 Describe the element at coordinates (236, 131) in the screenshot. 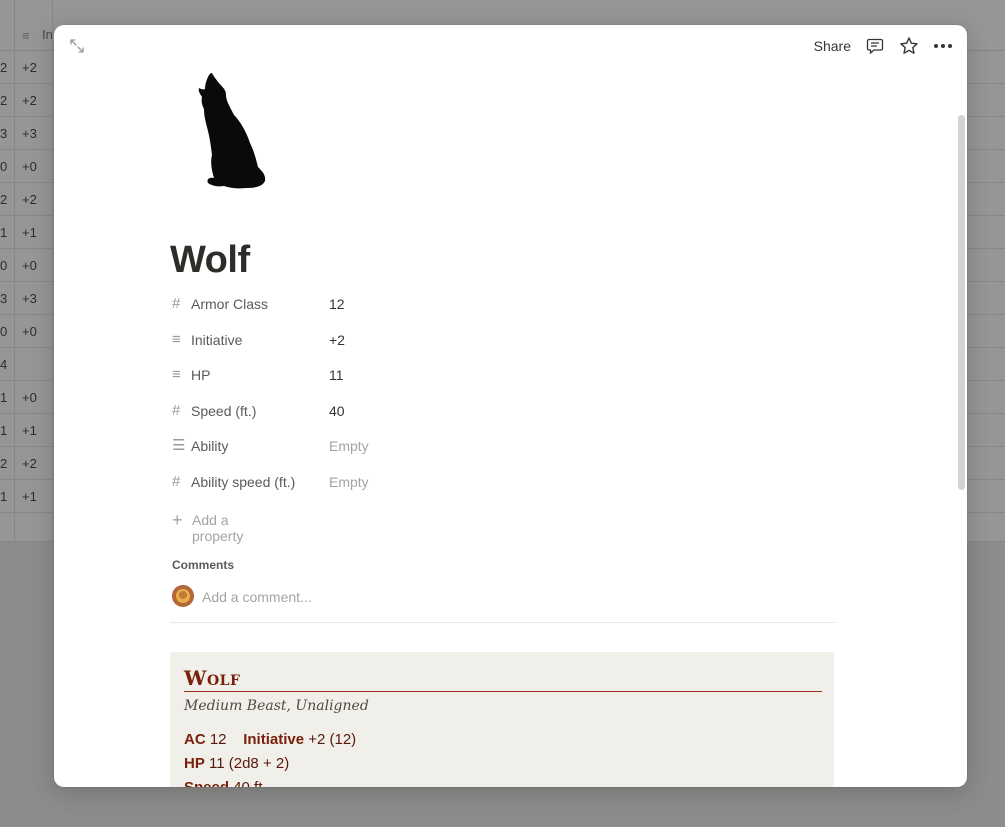

I see `wolf-icon` at that location.